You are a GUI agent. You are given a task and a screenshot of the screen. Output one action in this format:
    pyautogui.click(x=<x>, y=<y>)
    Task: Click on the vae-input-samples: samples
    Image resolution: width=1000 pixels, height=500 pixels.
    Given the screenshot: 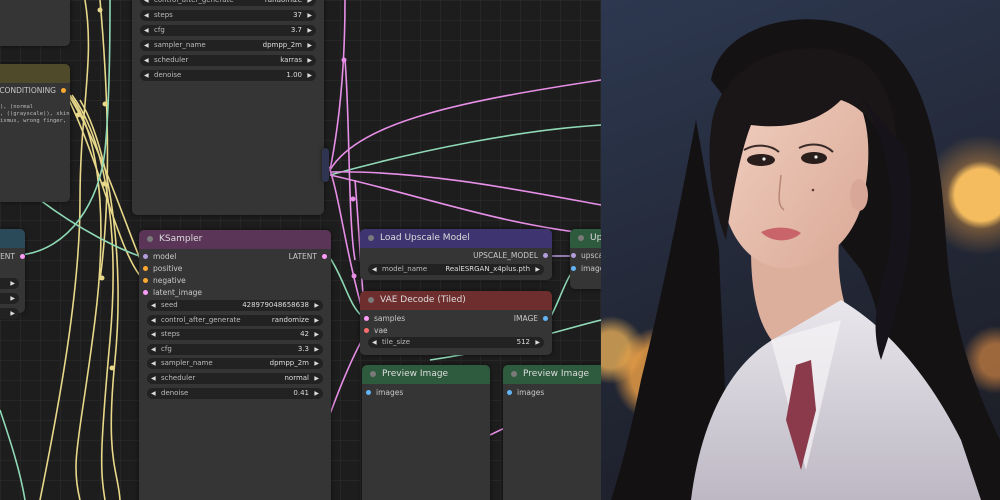 What is the action you would take?
    pyautogui.click(x=384, y=319)
    